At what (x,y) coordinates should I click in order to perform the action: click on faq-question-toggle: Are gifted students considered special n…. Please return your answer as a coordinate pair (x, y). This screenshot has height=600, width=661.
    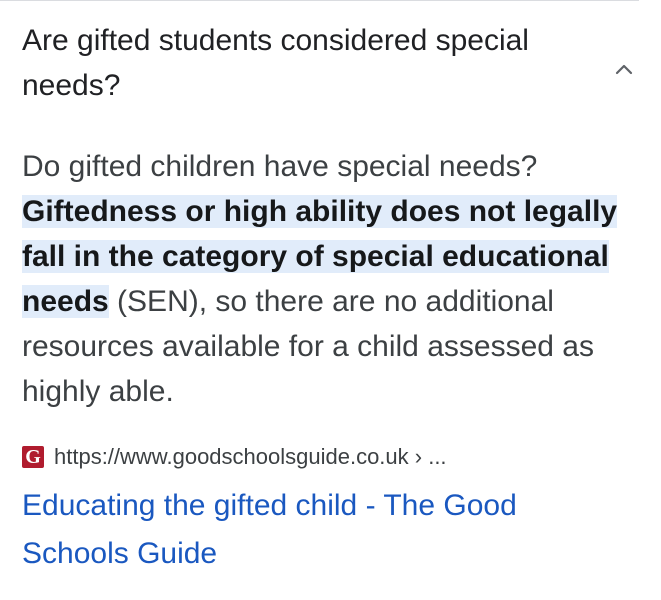
    Looking at the image, I should click on (330, 63).